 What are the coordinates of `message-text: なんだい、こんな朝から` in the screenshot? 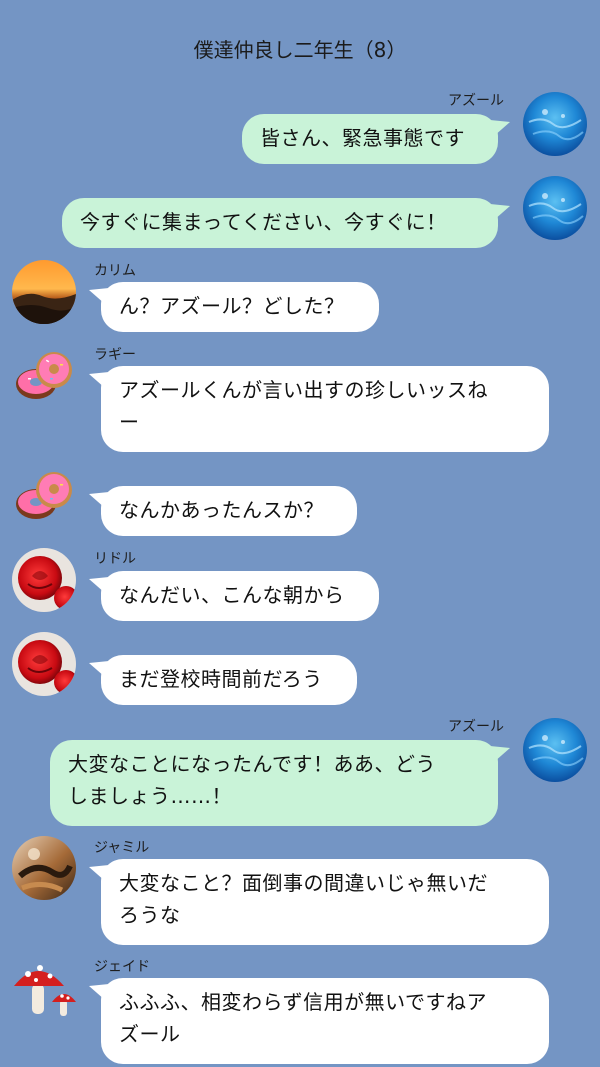 It's located at (232, 595).